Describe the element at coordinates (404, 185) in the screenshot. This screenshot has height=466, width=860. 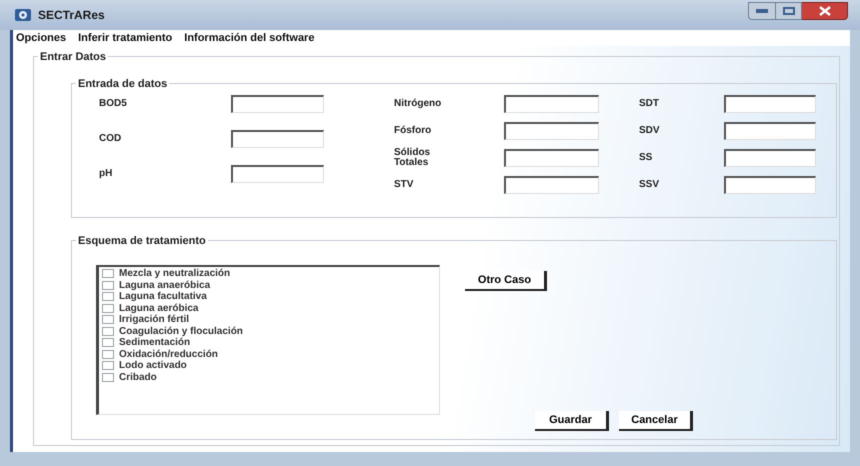
I see `field-label: STV` at that location.